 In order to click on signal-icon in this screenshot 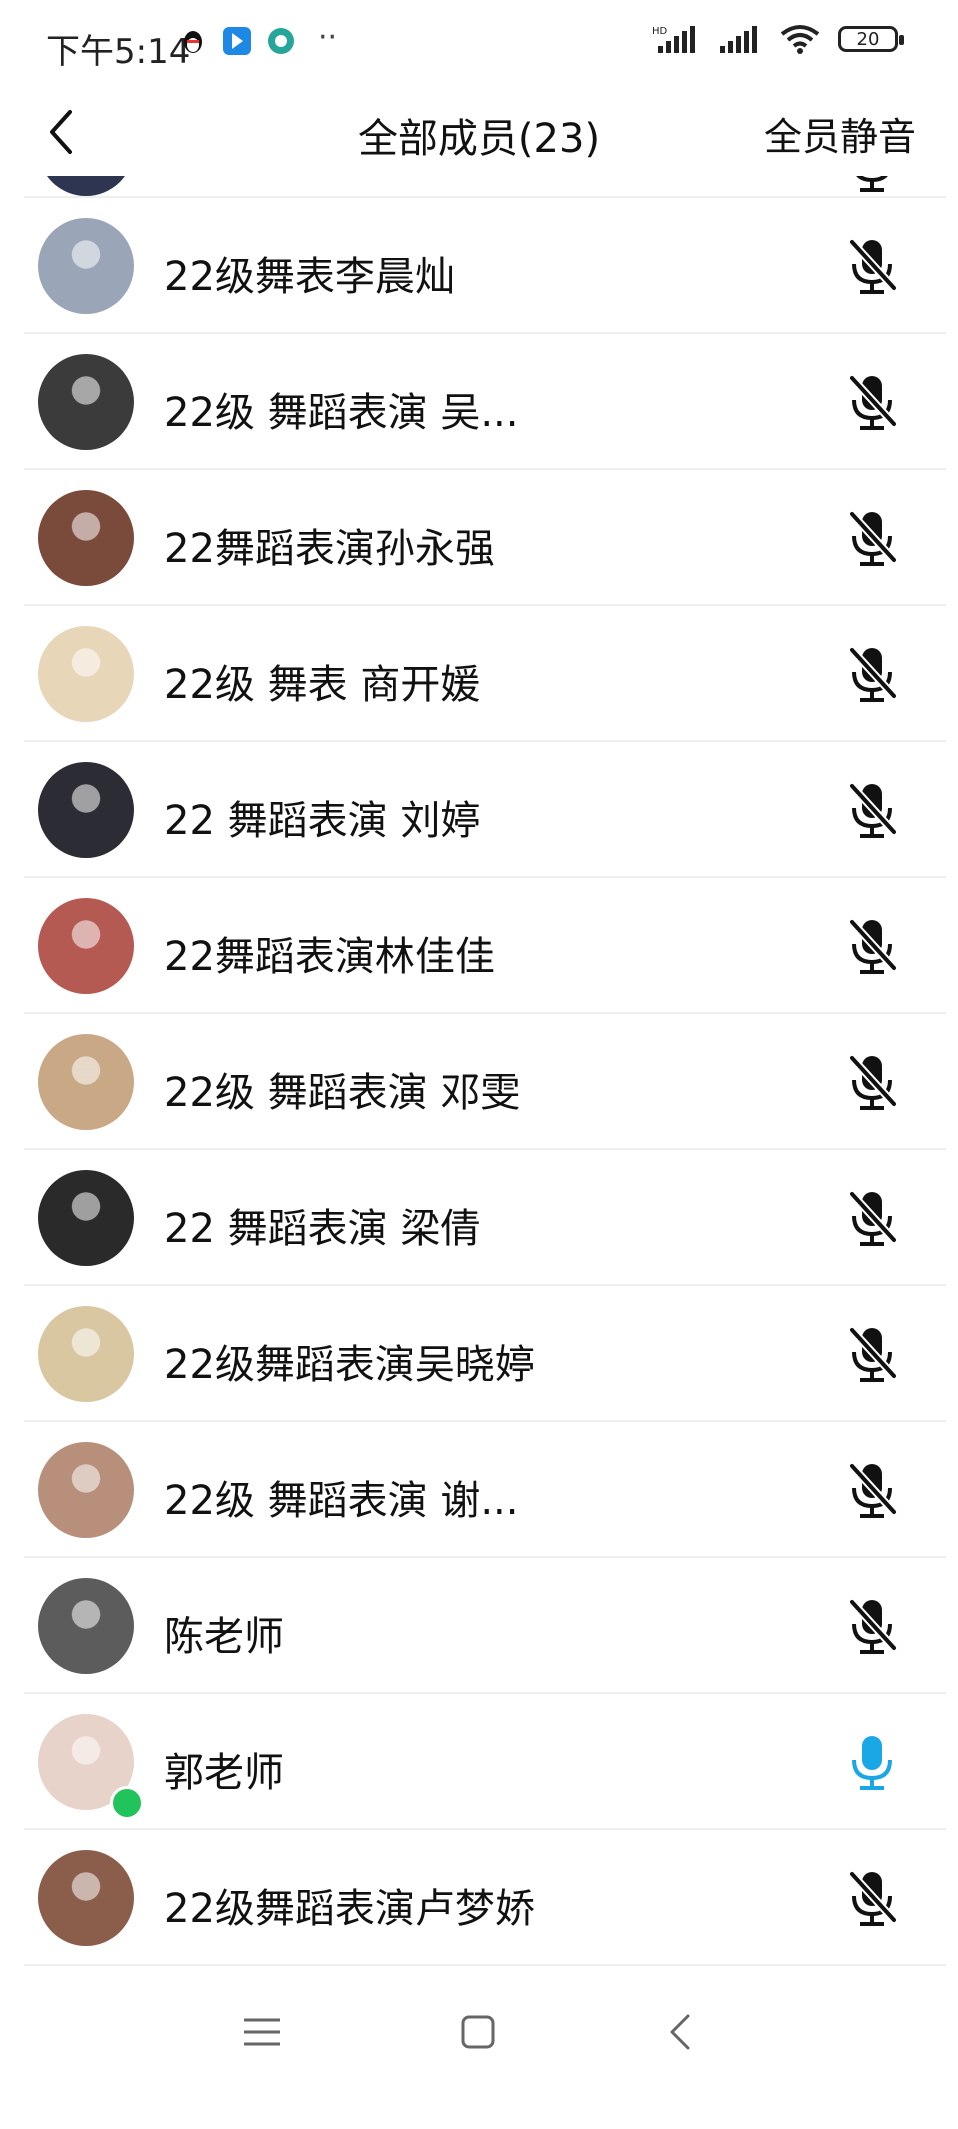, I will do `click(738, 39)`.